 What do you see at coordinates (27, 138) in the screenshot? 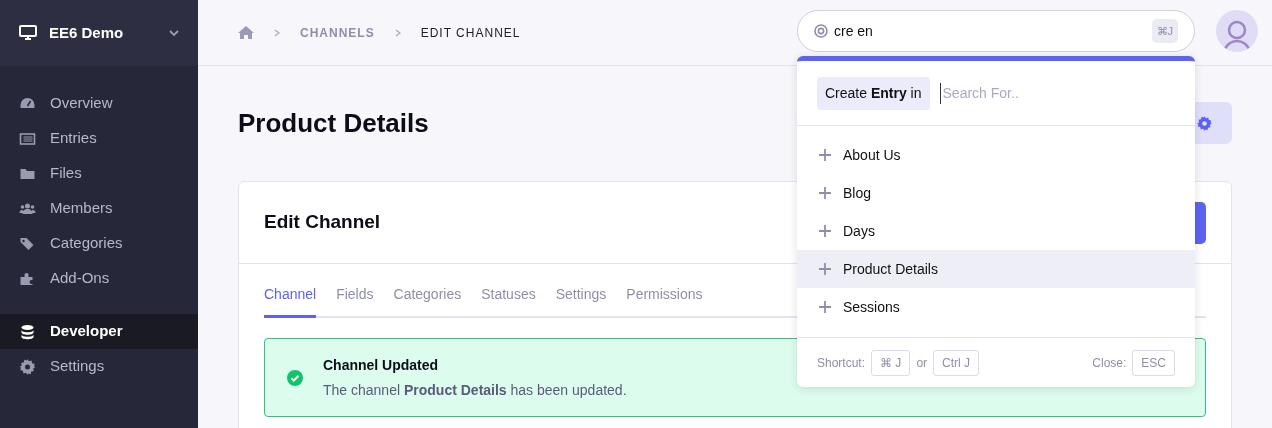
I see `list-icon` at bounding box center [27, 138].